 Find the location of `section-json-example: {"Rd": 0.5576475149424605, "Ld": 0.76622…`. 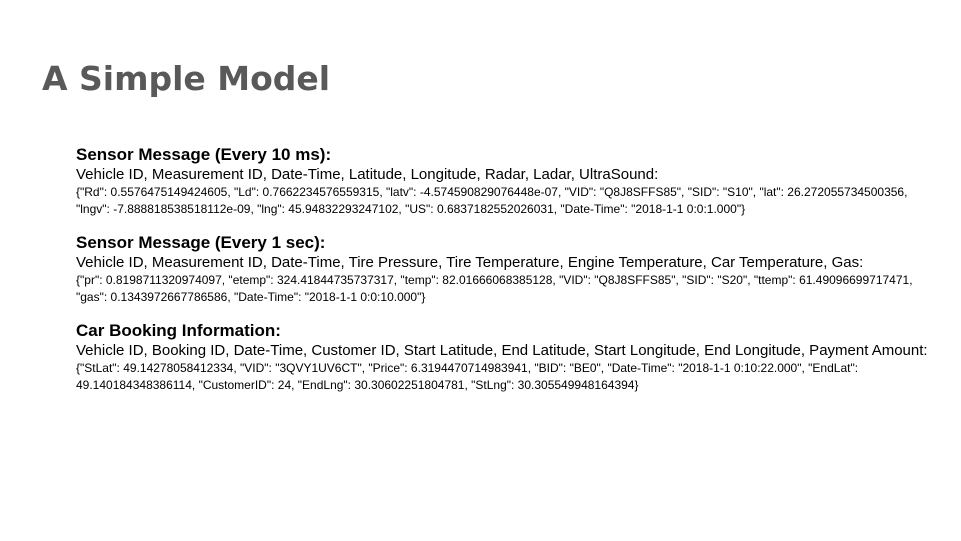

section-json-example: {"Rd": 0.5576475149424605, "Ld": 0.76622… is located at coordinates (492, 200).